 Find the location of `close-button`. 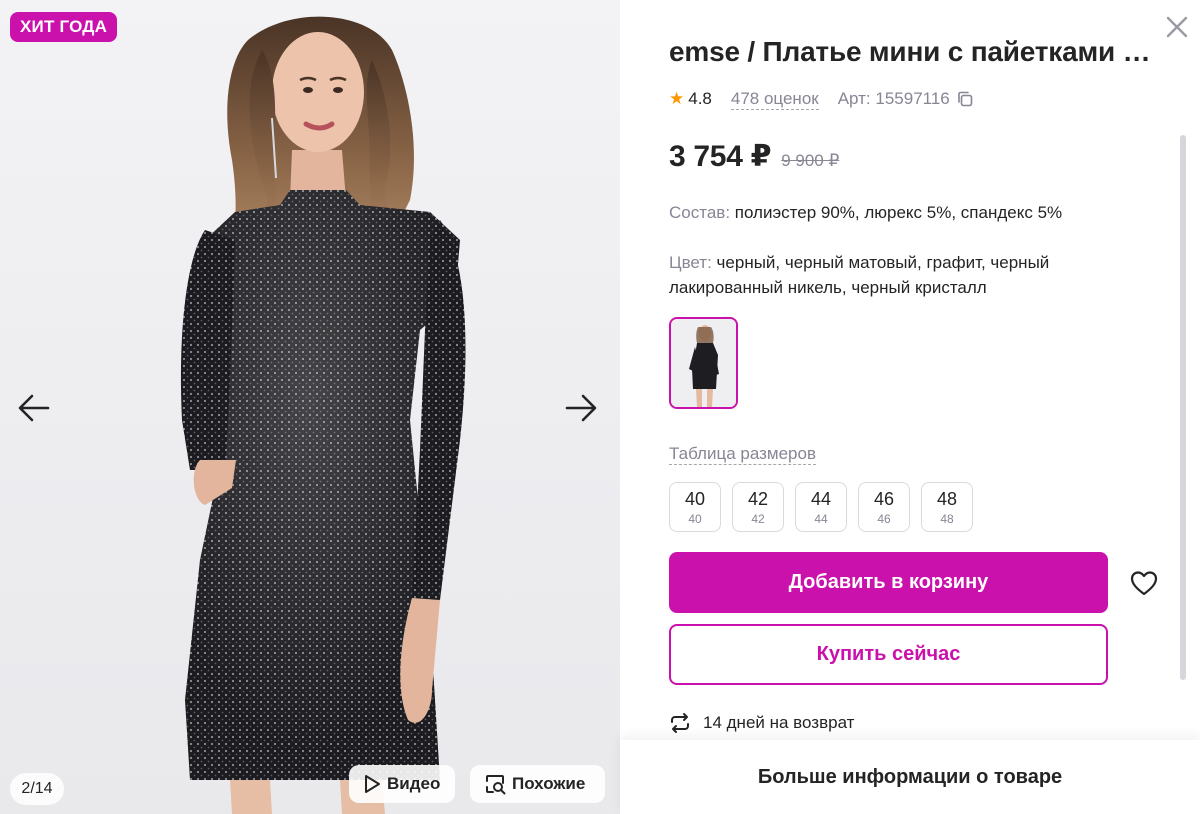

close-button is located at coordinates (1177, 27).